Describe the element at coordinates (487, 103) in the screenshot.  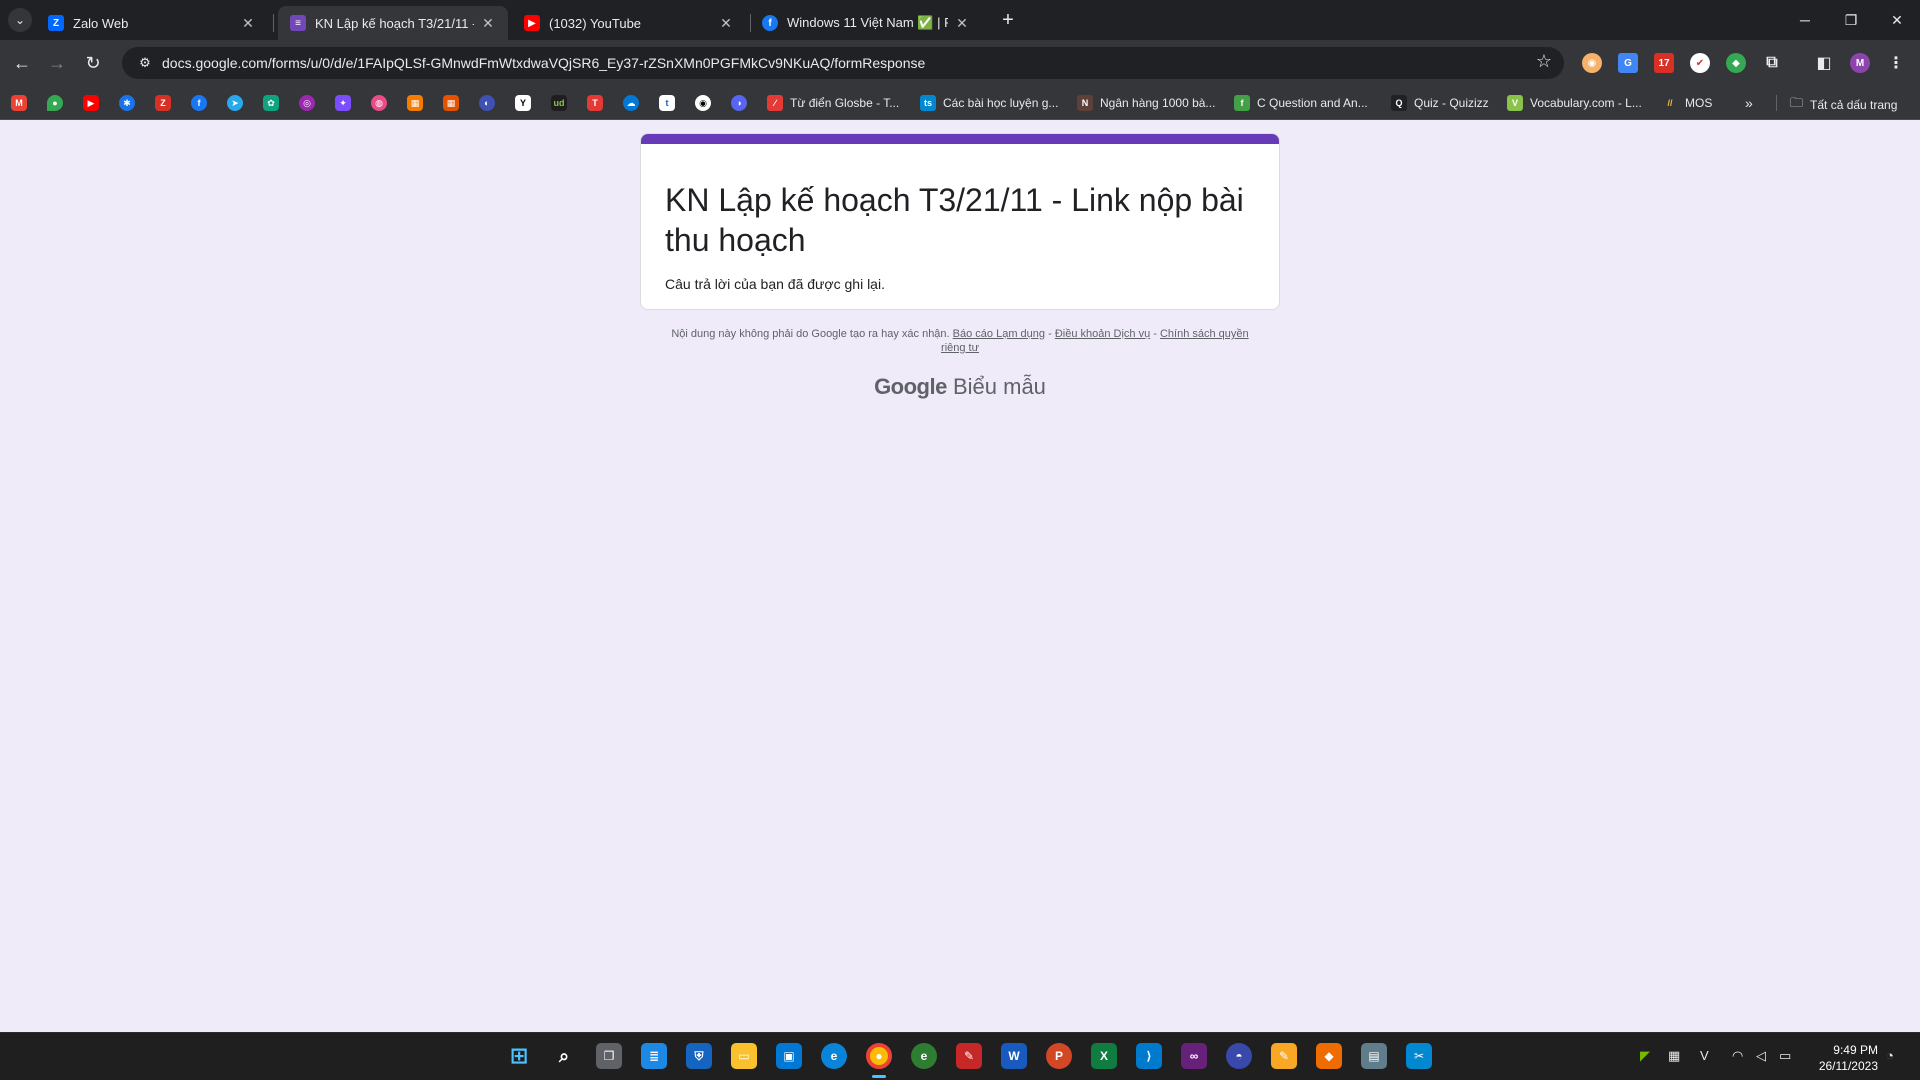
I see `app-circle-icon: ◐` at that location.